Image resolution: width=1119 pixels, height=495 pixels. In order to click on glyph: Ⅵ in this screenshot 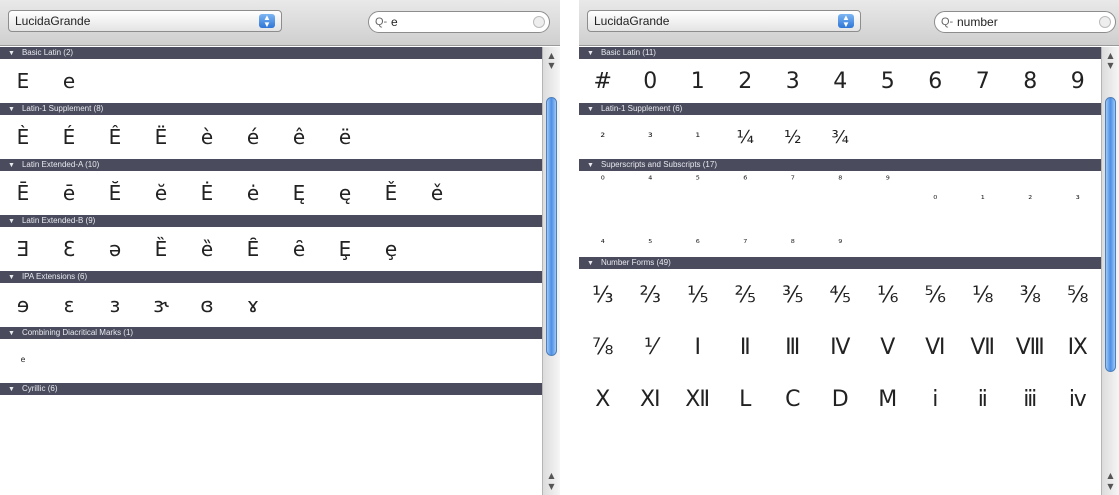, I will do `click(936, 347)`.